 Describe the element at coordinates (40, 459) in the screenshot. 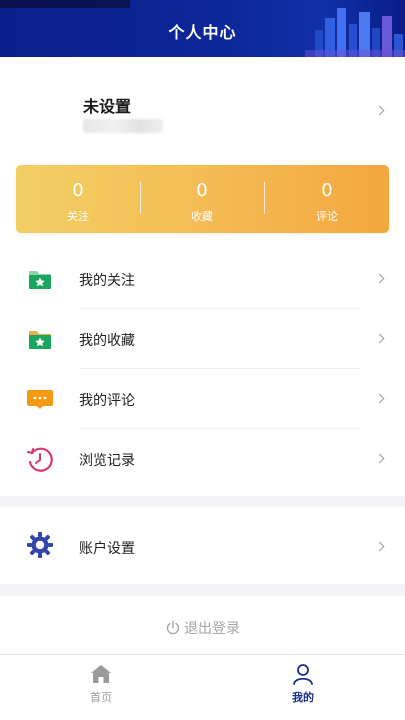

I see `history-icon` at that location.